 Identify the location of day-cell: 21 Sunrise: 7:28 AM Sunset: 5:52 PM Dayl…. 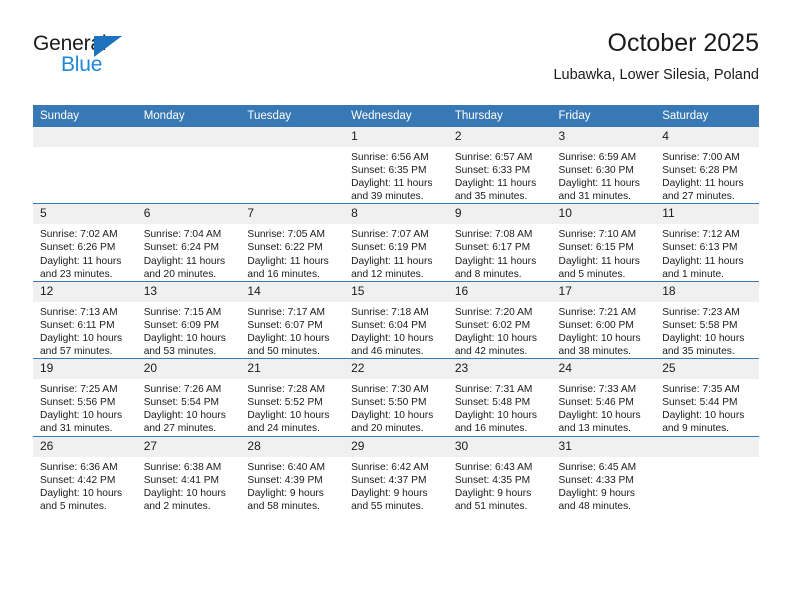
(292, 397).